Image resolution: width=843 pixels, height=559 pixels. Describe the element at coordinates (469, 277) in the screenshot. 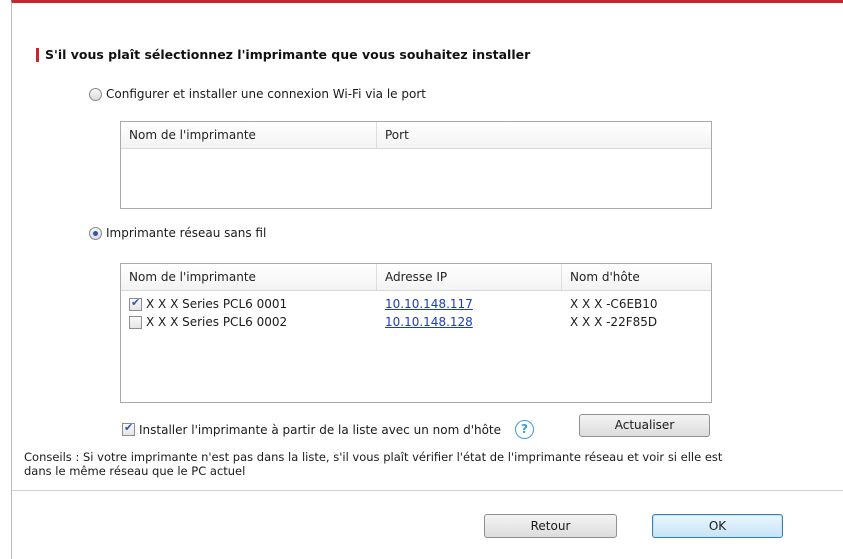

I see `column-header-ip-address: Adresse IP` at that location.